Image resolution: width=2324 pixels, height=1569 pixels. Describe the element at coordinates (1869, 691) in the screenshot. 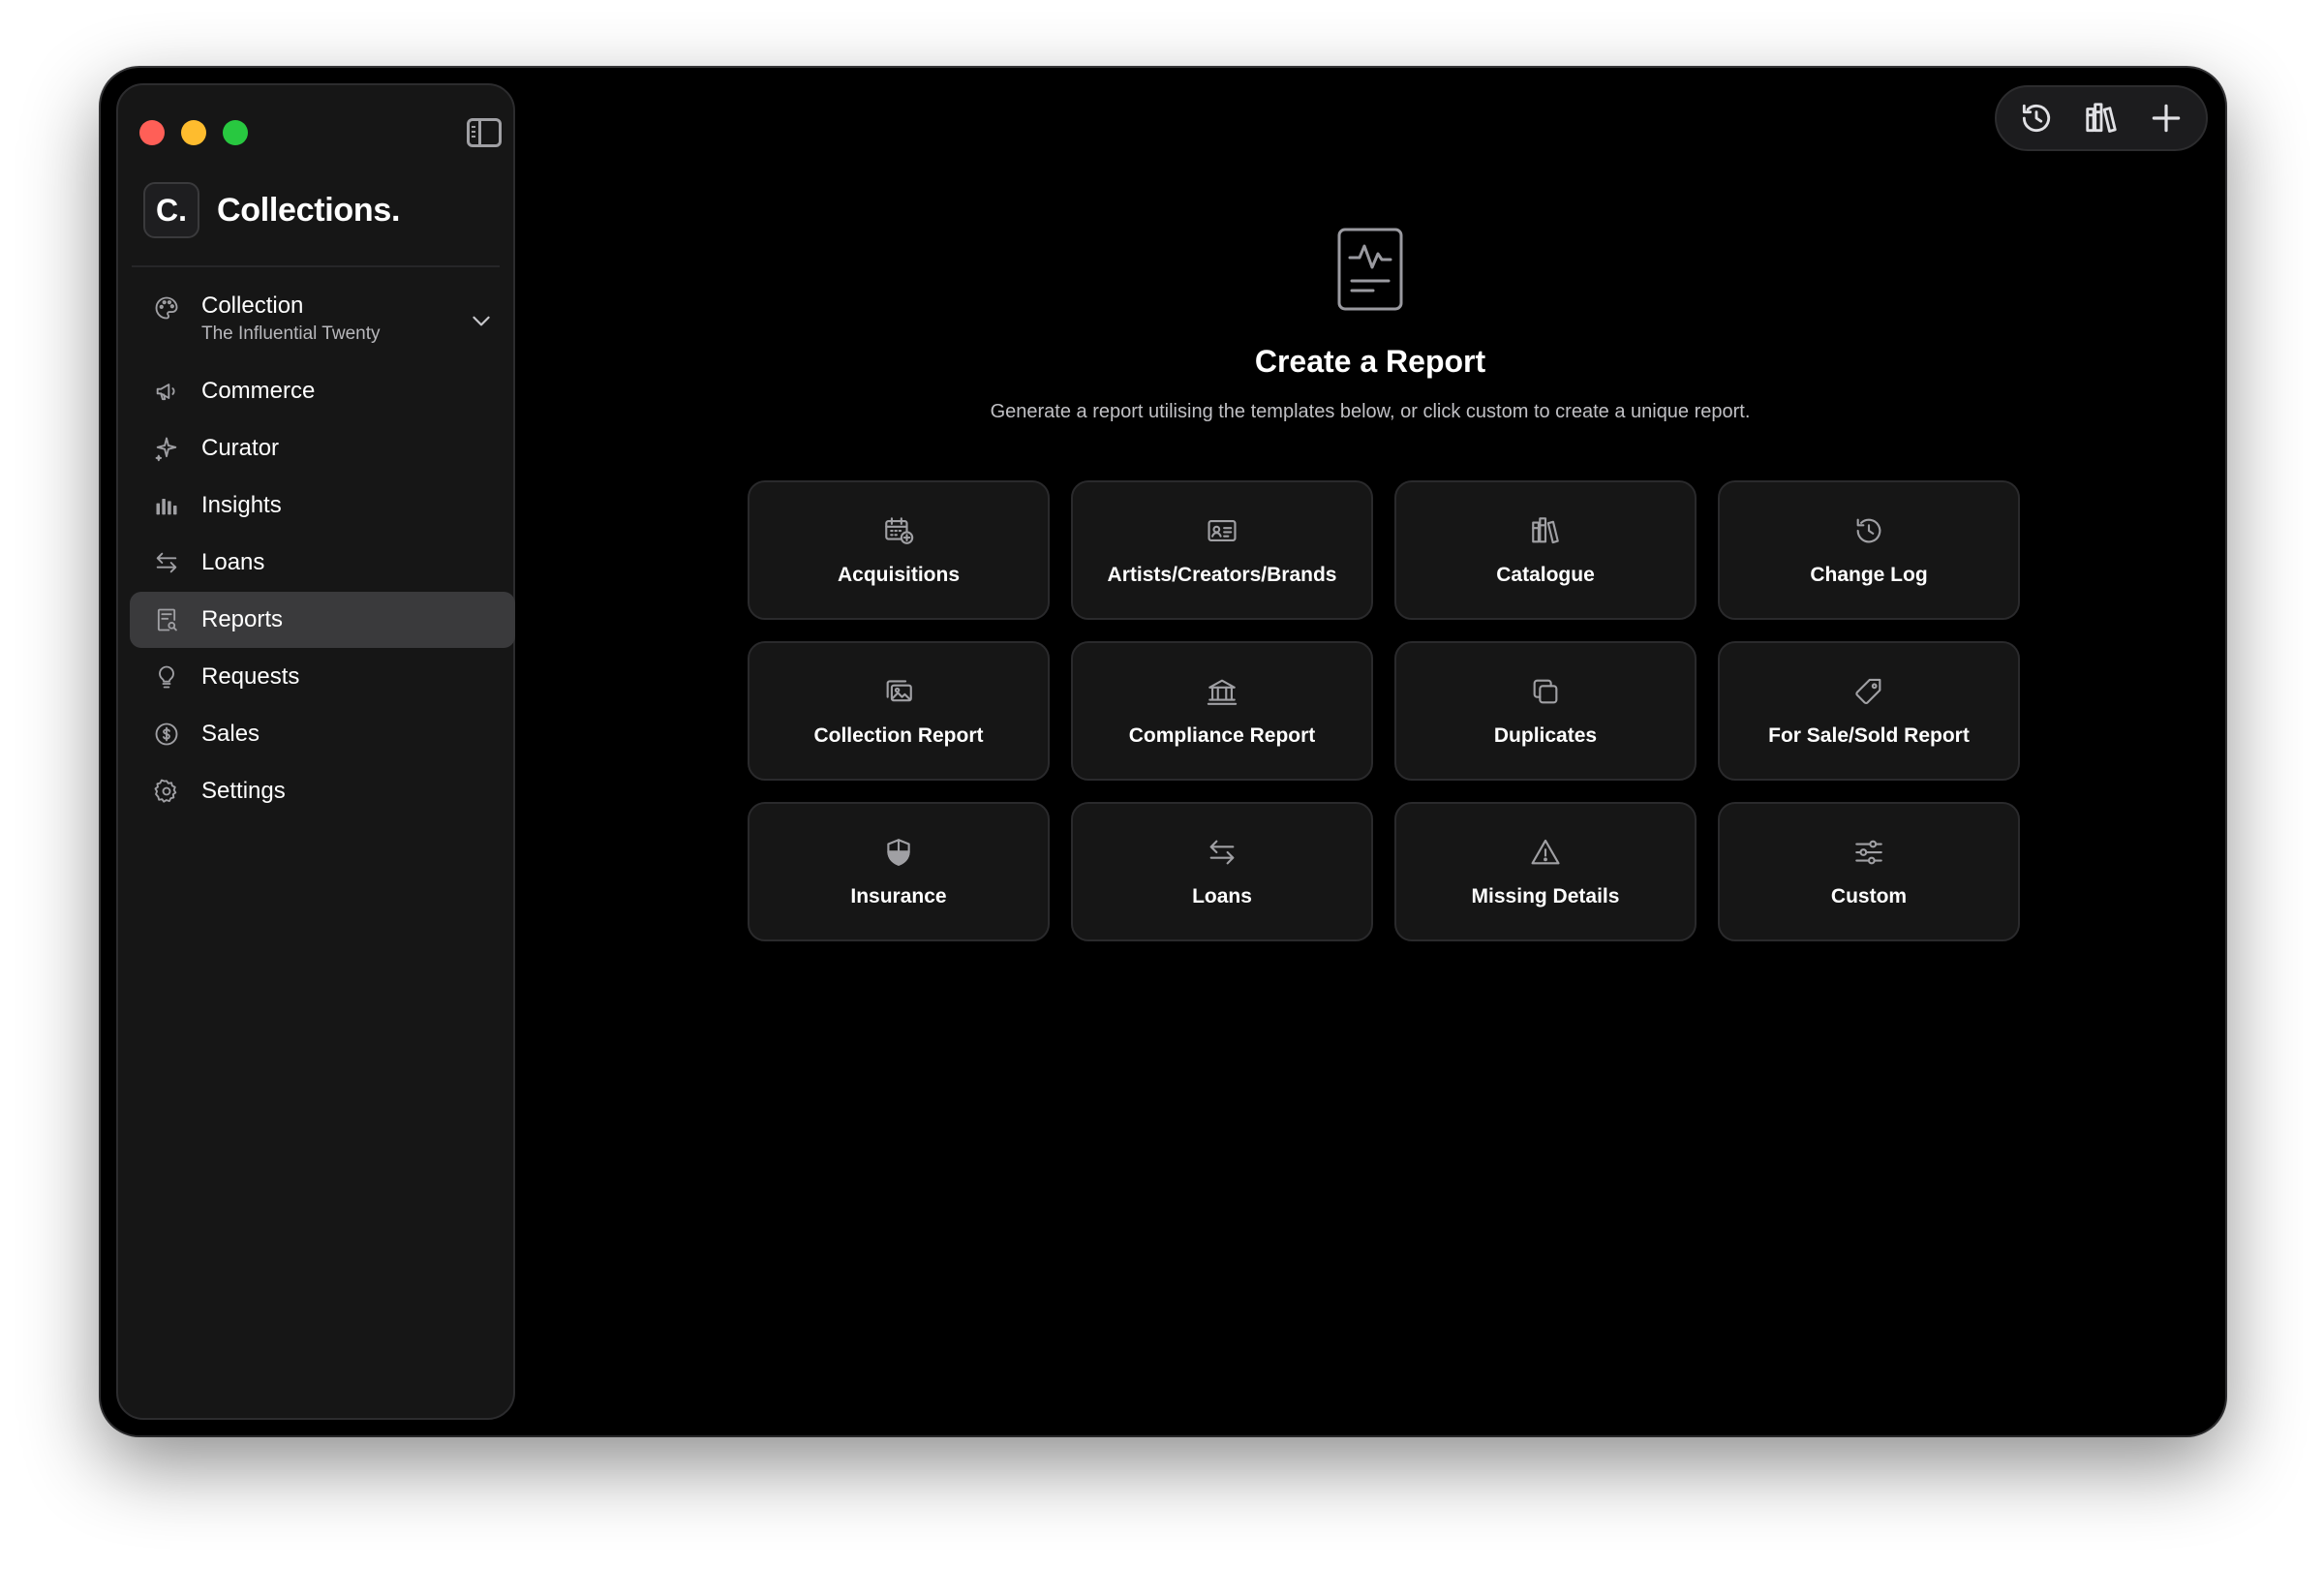

I see `tag-icon` at that location.